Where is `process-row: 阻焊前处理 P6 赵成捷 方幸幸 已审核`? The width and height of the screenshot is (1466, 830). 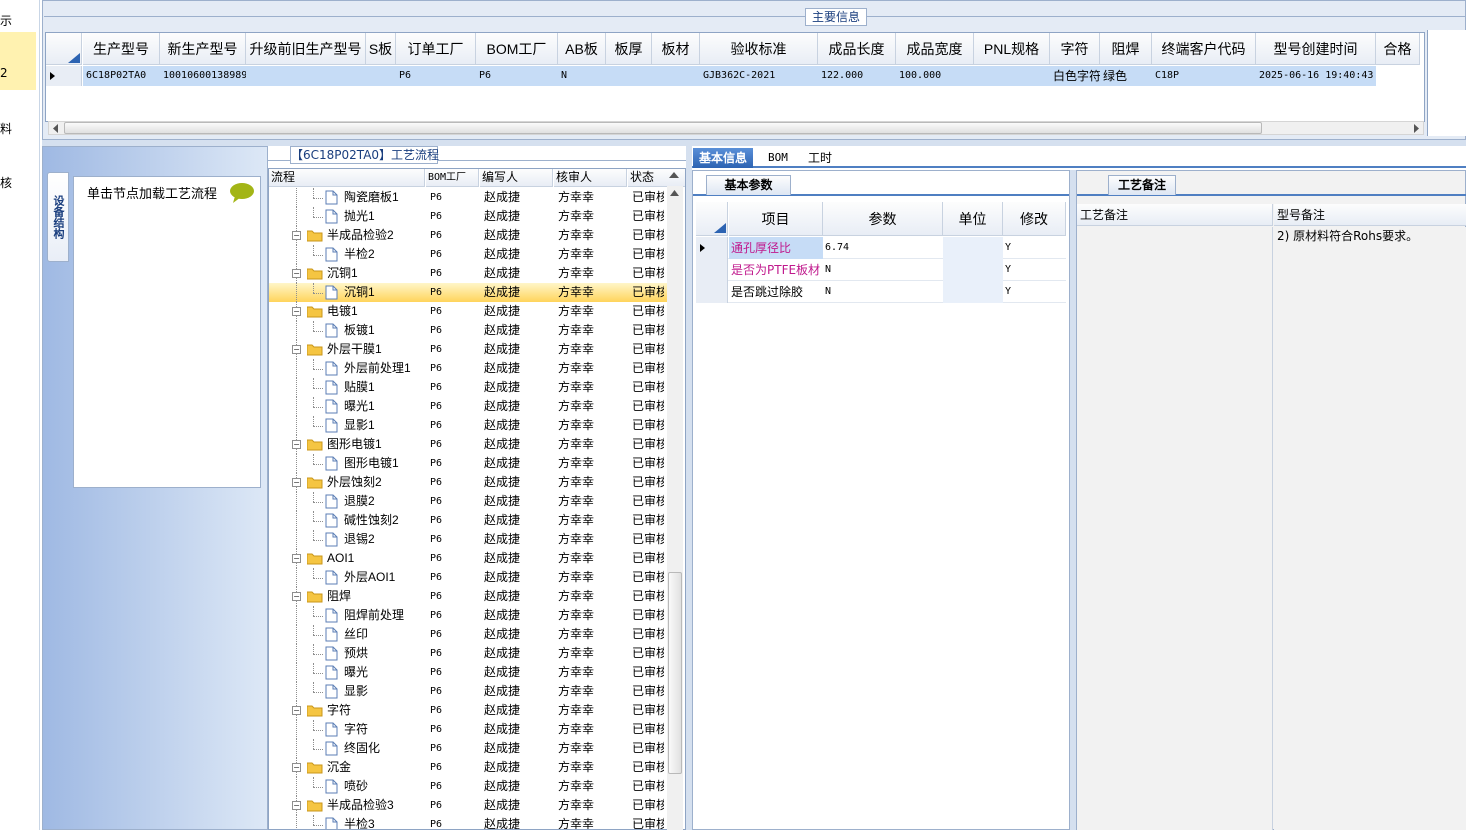
process-row: 阻焊前处理 P6 赵成捷 方幸幸 已审核 is located at coordinates (469, 615).